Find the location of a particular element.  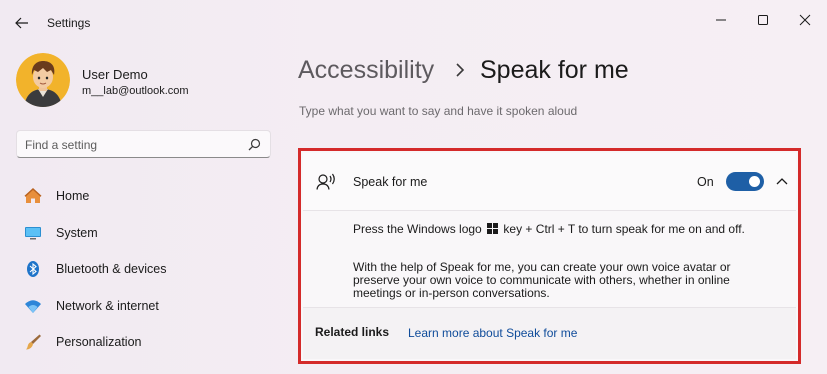

arrow-left-icon is located at coordinates (21, 23).